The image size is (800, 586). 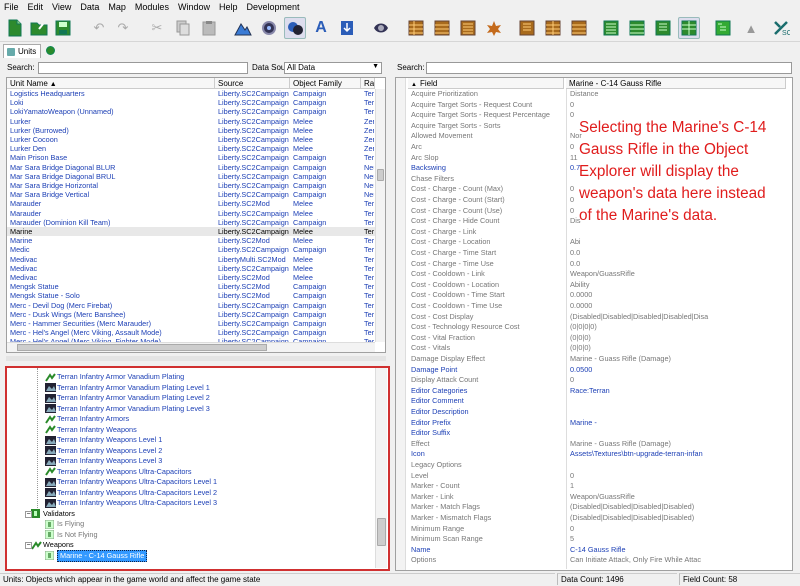 What do you see at coordinates (191, 139) in the screenshot?
I see `table-row: Lurker Cocoon Liberty.SC2Campaign Melee Zer` at bounding box center [191, 139].